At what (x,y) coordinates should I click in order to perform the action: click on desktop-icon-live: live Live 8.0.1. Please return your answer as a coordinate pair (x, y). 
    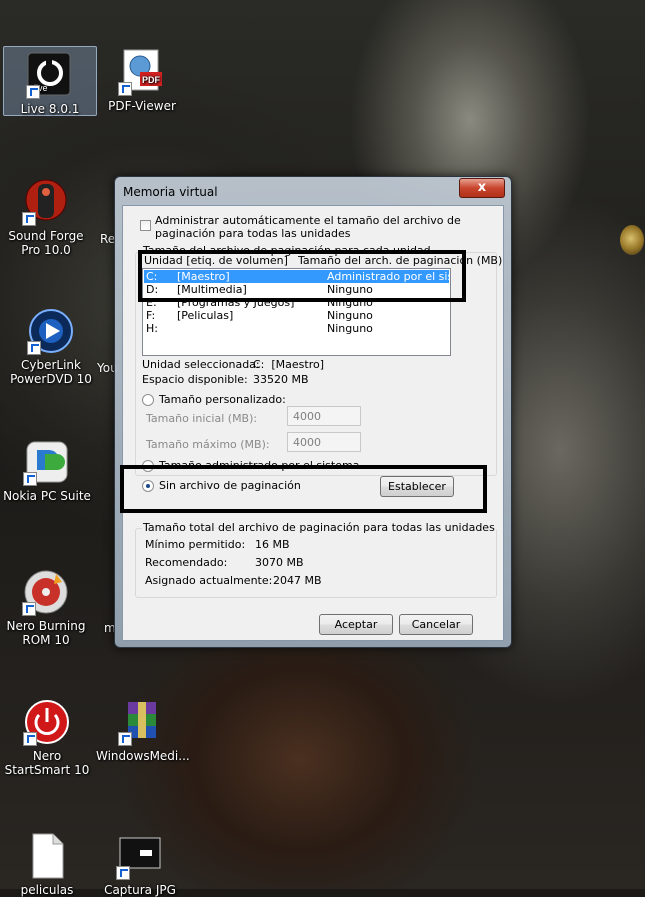
    Looking at the image, I should click on (50, 81).